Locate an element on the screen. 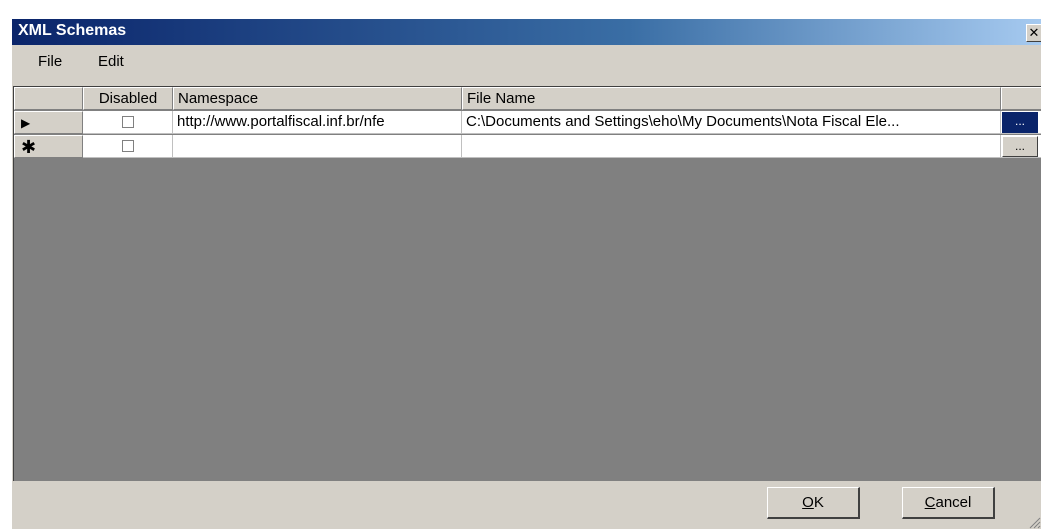 Image resolution: width=1041 pixels, height=529 pixels. grid-header-row: Disabled Namespace File Name is located at coordinates (527, 99).